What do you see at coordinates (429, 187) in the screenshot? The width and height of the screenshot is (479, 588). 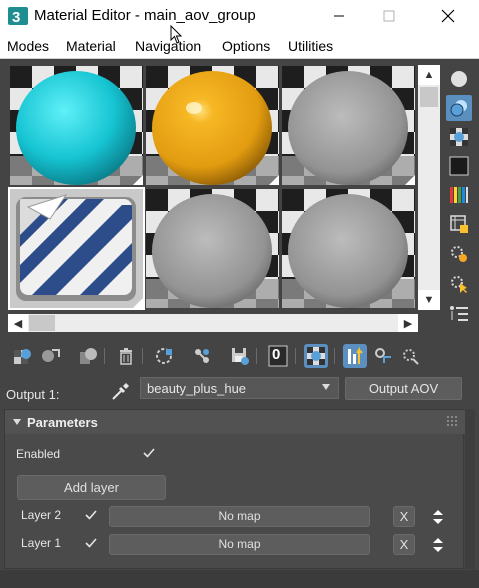 I see `slots-vertical-scrollbar: ▲ ▼` at bounding box center [429, 187].